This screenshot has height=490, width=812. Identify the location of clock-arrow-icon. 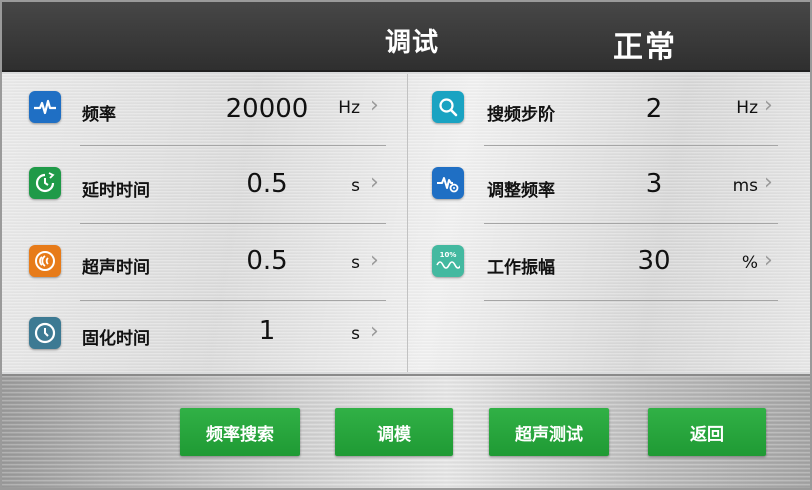
(45, 183).